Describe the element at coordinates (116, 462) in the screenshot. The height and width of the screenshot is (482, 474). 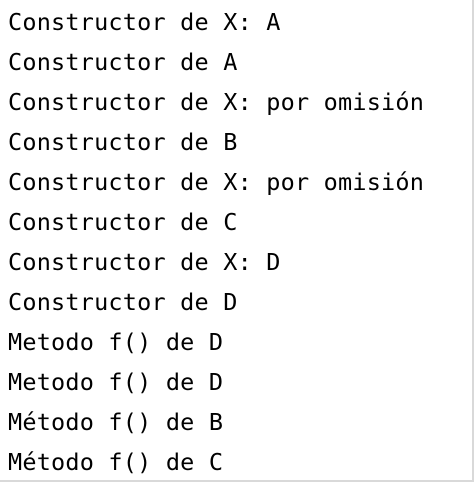
I see `console-line: Método f() de C` at that location.